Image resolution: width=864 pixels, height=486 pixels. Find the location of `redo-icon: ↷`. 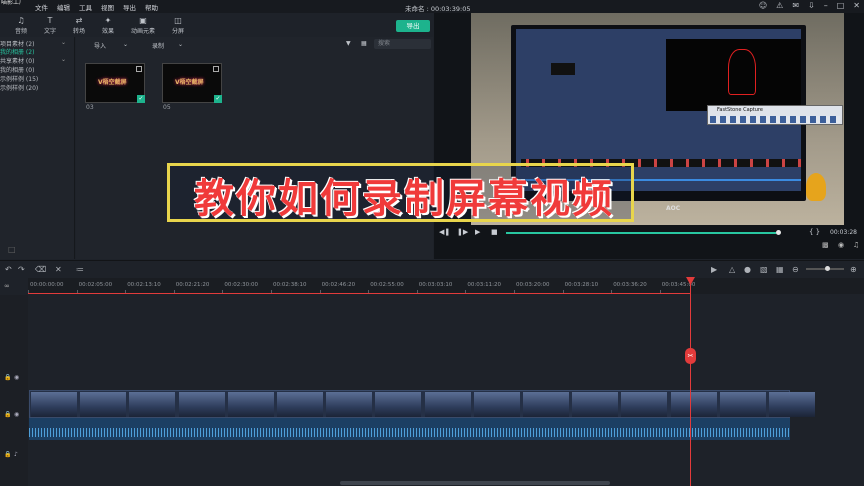

redo-icon: ↷ is located at coordinates (21, 269).